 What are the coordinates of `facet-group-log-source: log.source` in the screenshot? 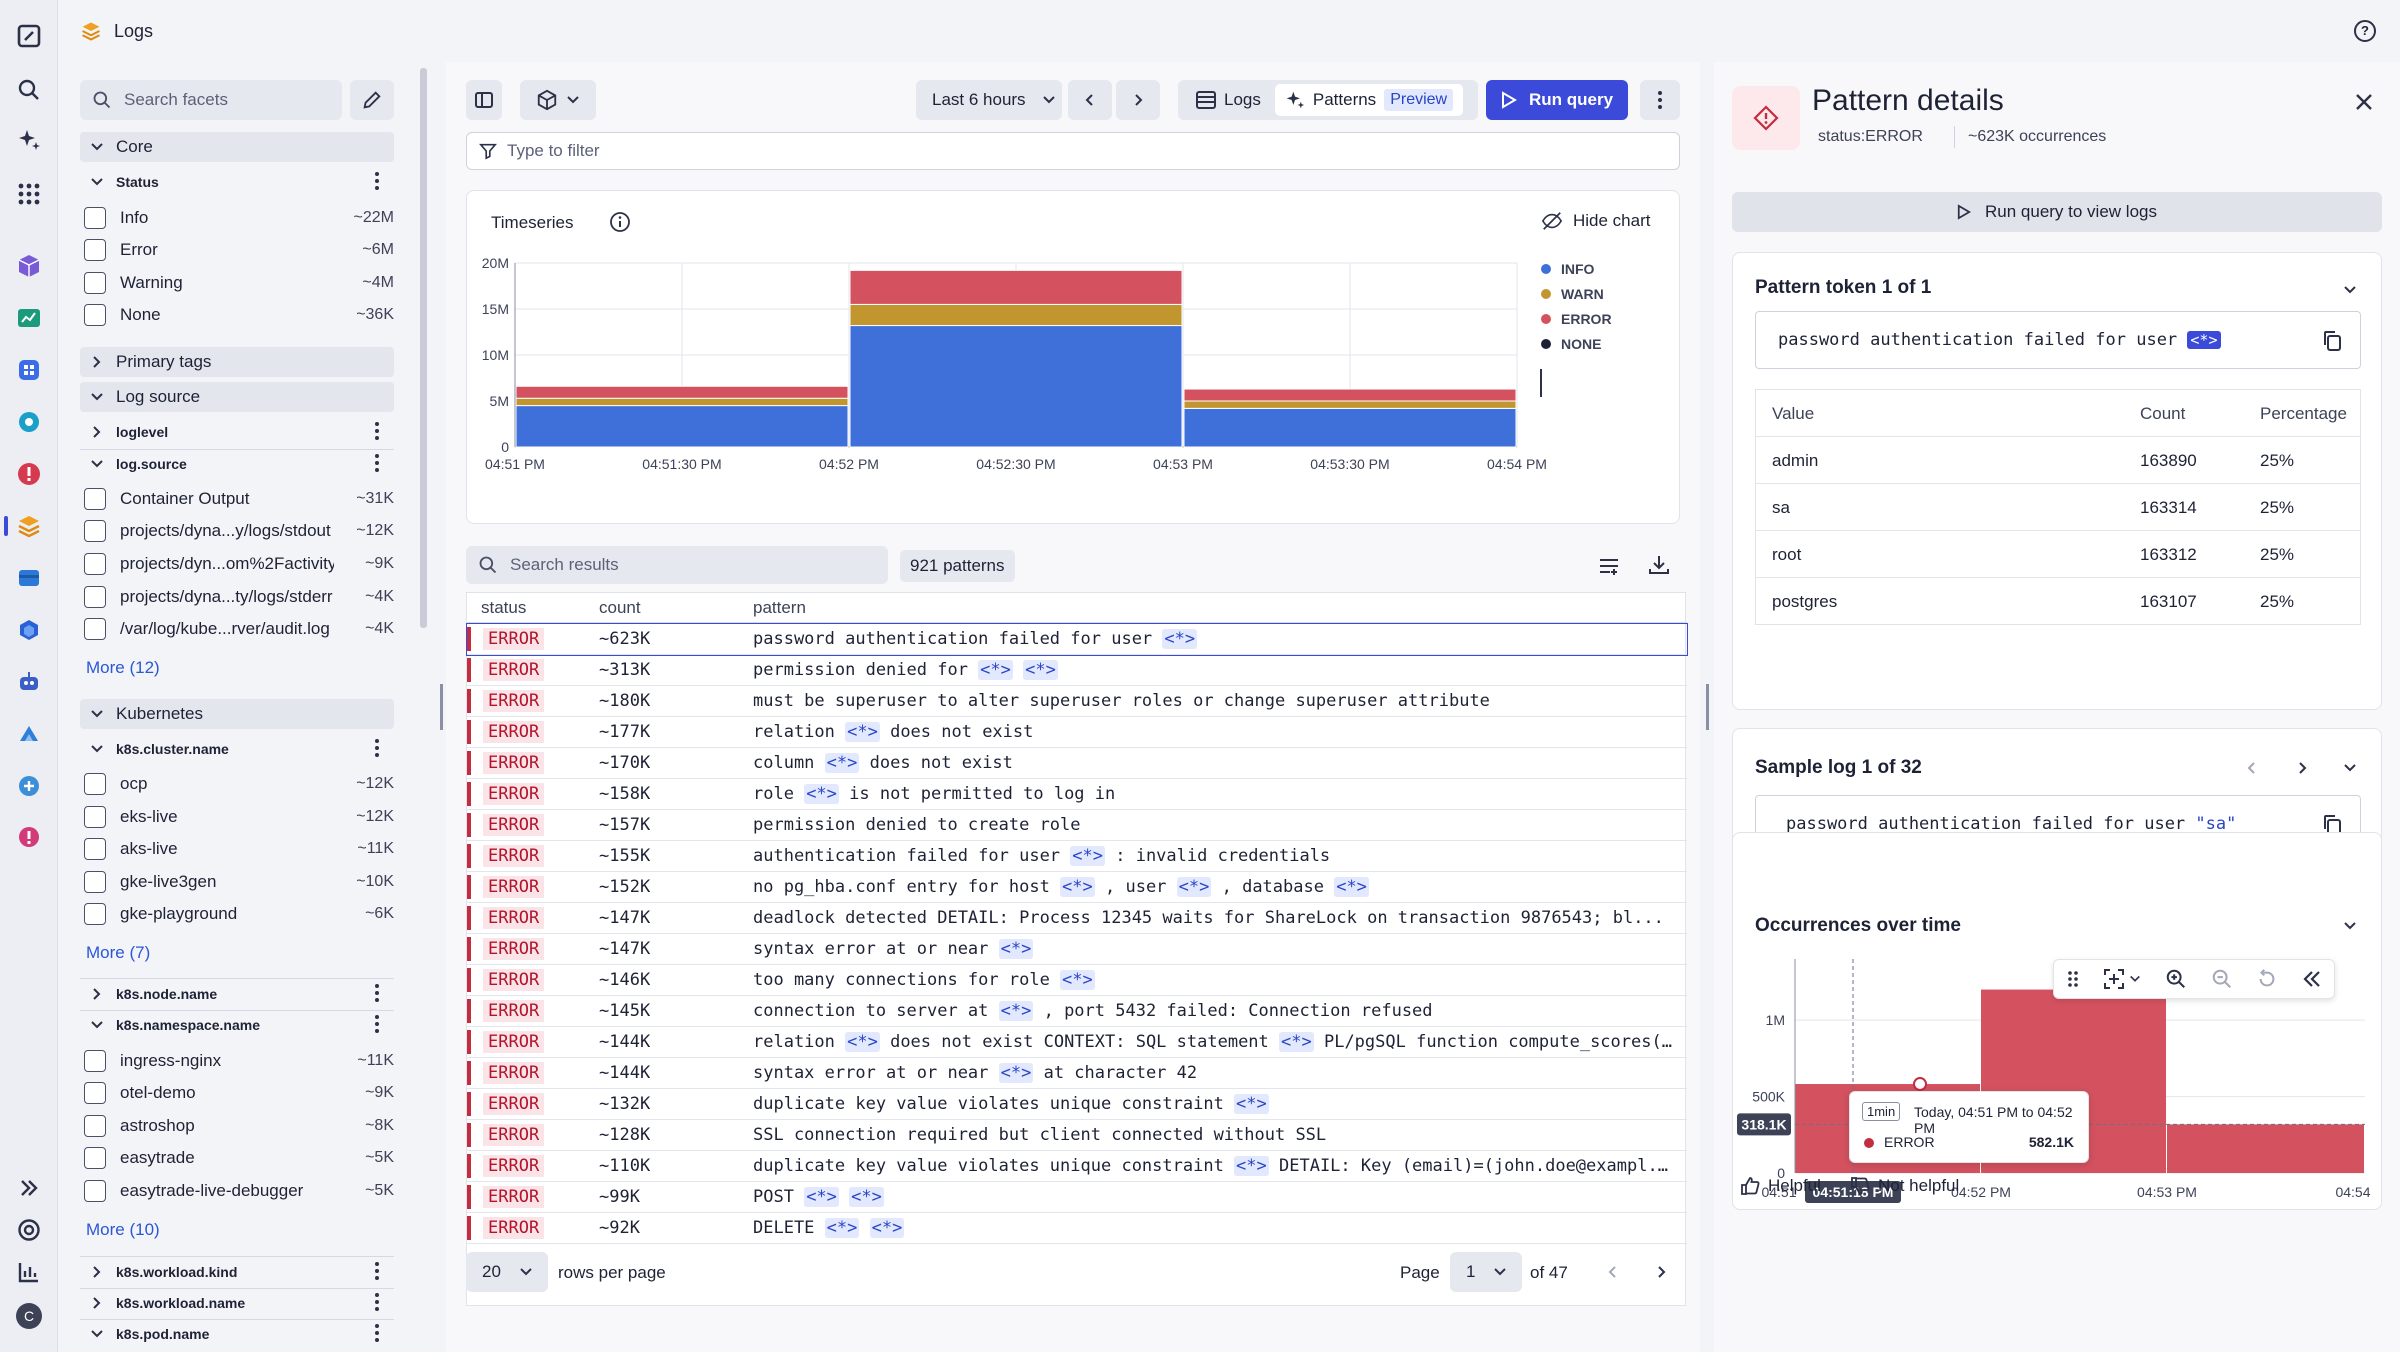 It's located at (237, 464).